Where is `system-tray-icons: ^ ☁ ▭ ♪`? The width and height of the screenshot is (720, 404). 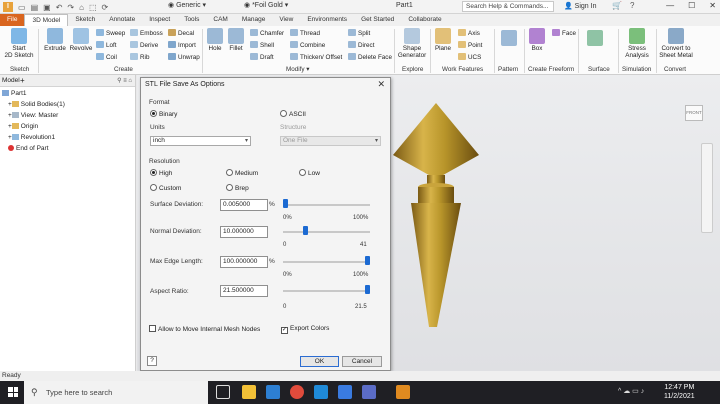 system-tray-icons: ^ ☁ ▭ ♪ is located at coordinates (631, 391).